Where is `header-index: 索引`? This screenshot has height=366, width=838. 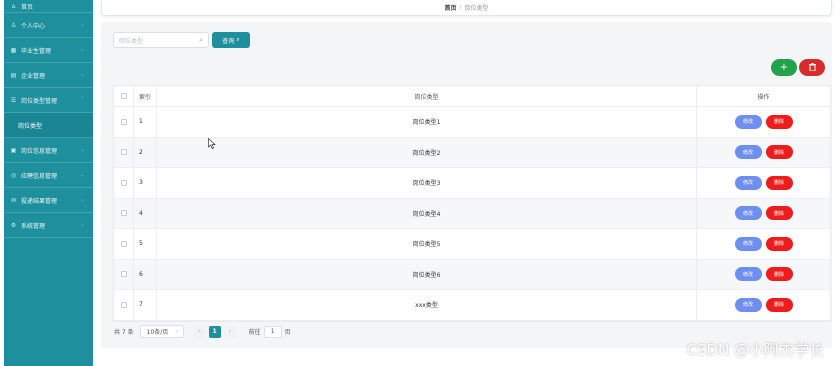 header-index: 索引 is located at coordinates (145, 96).